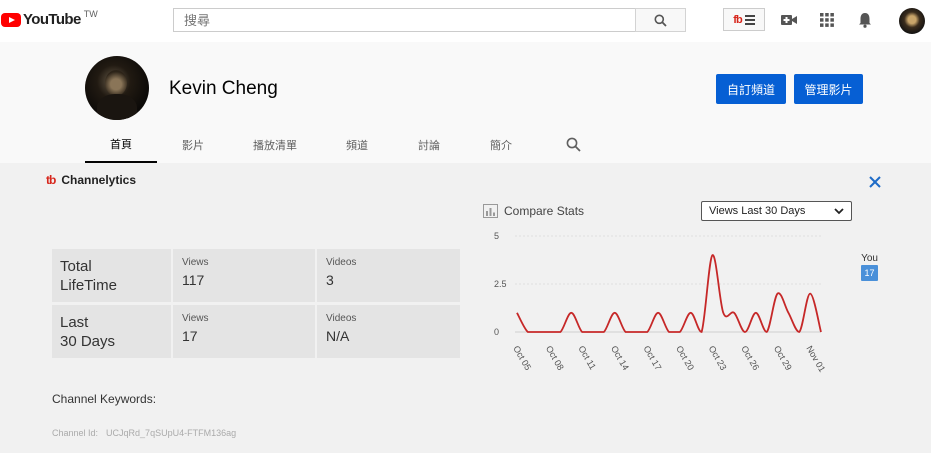 This screenshot has height=453, width=931. I want to click on search-input, so click(404, 20).